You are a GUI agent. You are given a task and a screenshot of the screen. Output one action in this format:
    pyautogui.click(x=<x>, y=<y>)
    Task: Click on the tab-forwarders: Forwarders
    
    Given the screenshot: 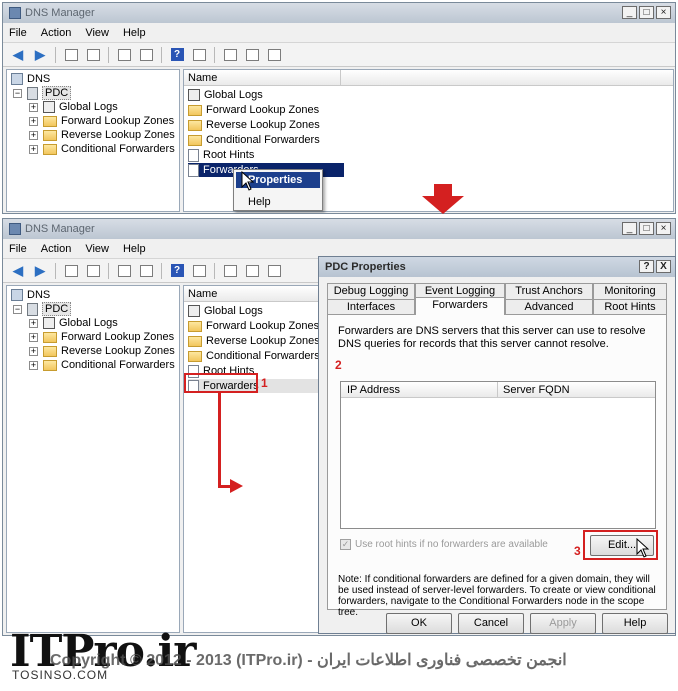 What is the action you would take?
    pyautogui.click(x=460, y=306)
    